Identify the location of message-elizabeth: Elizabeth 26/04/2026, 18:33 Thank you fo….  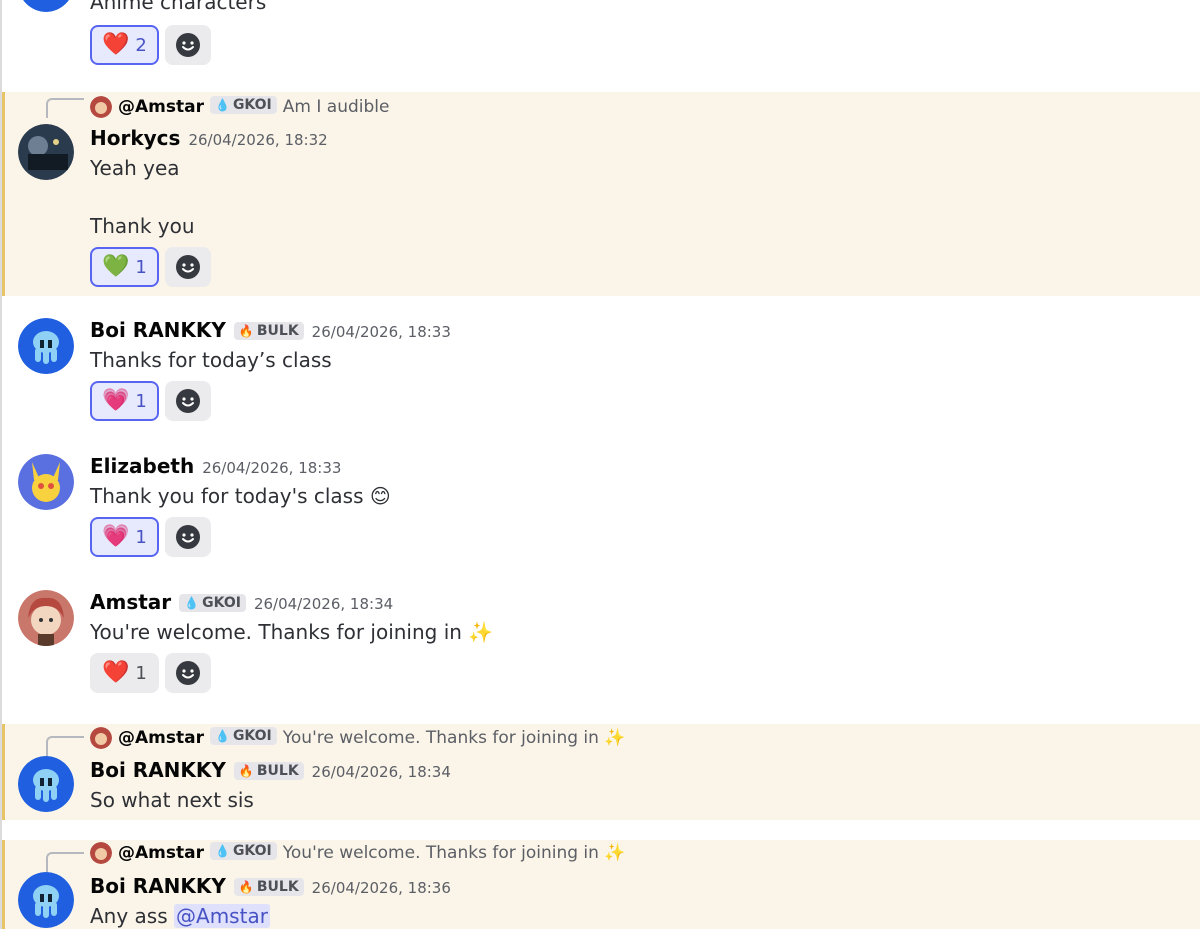
(601, 512).